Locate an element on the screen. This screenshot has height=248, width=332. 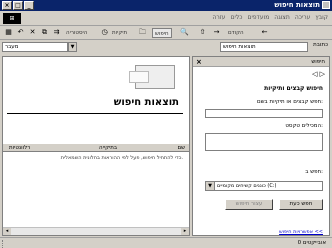
folders-button: תיקיות is located at coordinates (119, 33).